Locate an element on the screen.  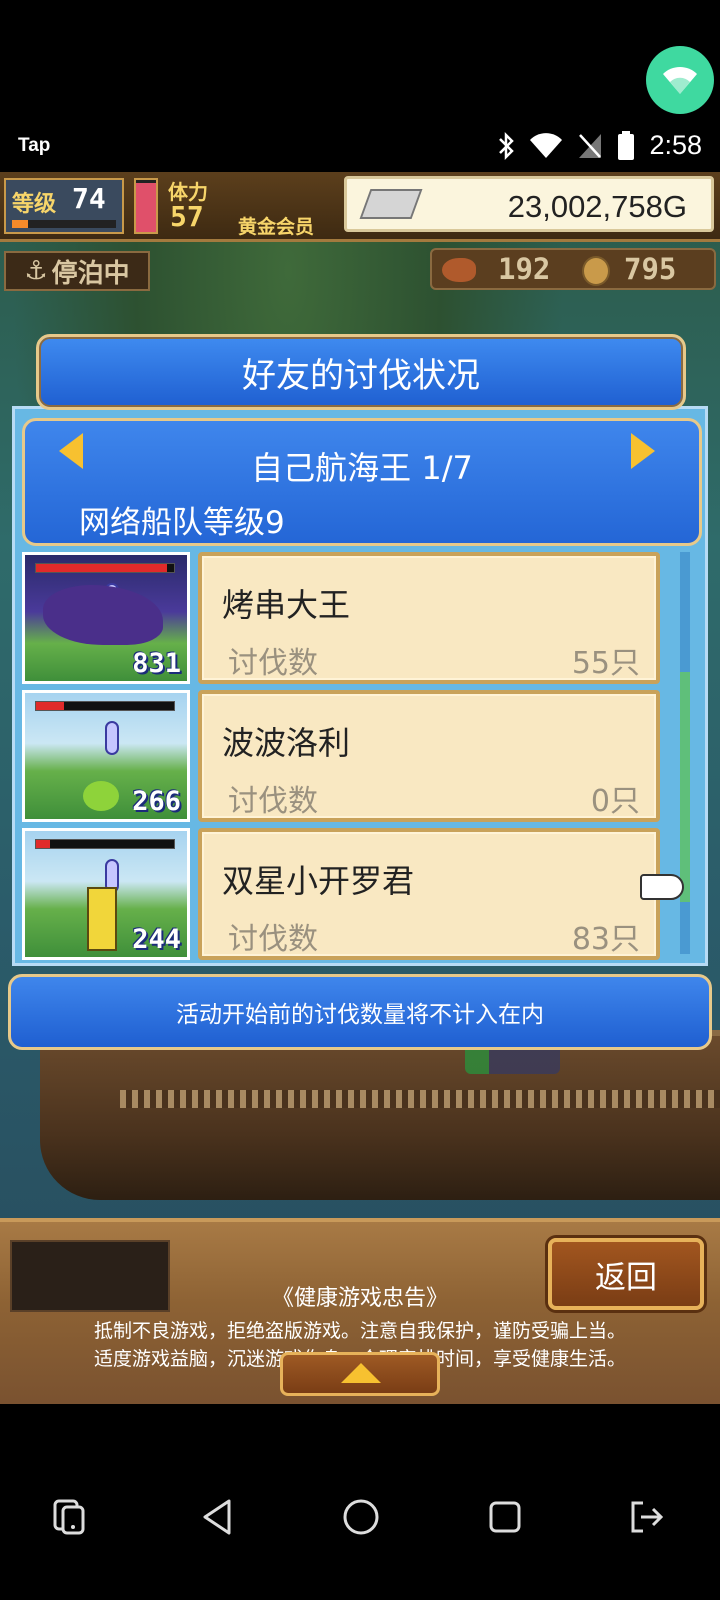
friend-name: 波波洛利 is located at coordinates (286, 743).